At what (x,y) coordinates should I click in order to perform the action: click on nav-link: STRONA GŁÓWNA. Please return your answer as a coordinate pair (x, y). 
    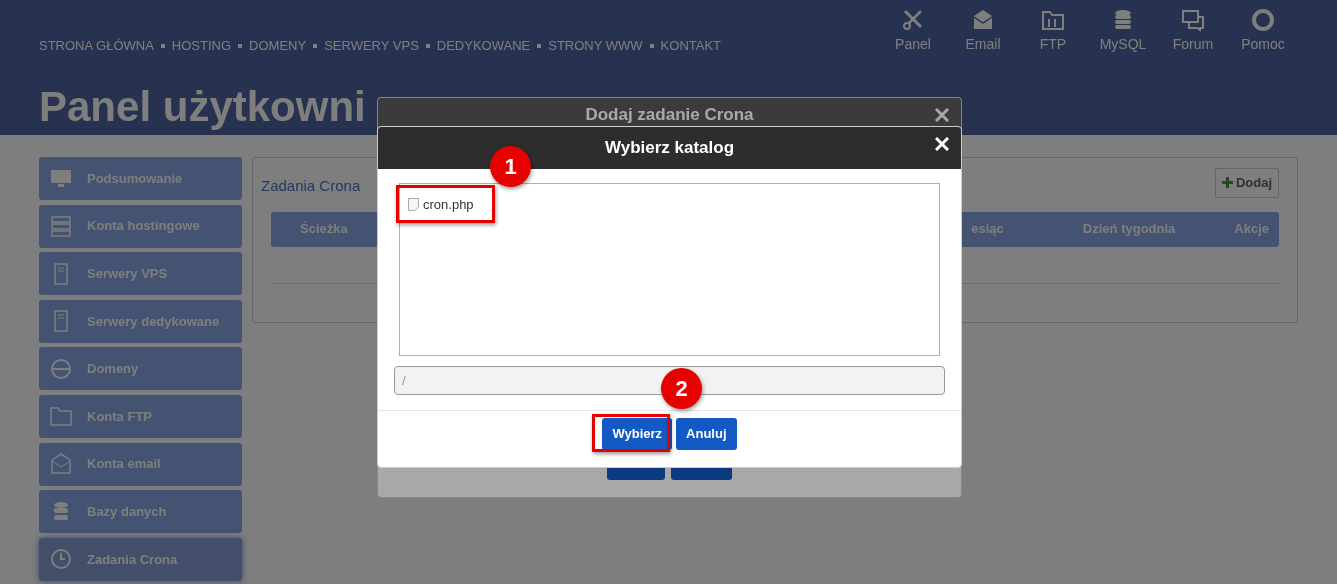
    Looking at the image, I should click on (96, 46).